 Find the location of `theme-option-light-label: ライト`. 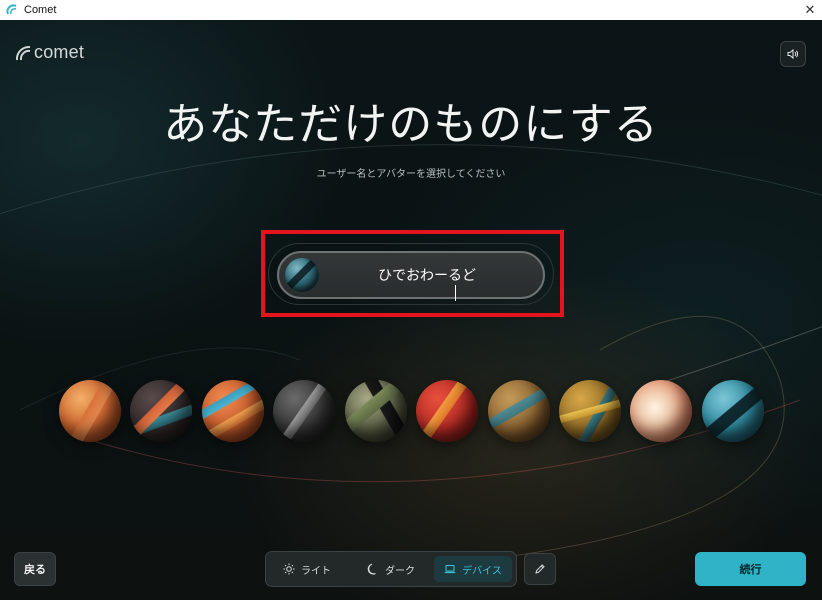

theme-option-light-label: ライト is located at coordinates (316, 571).